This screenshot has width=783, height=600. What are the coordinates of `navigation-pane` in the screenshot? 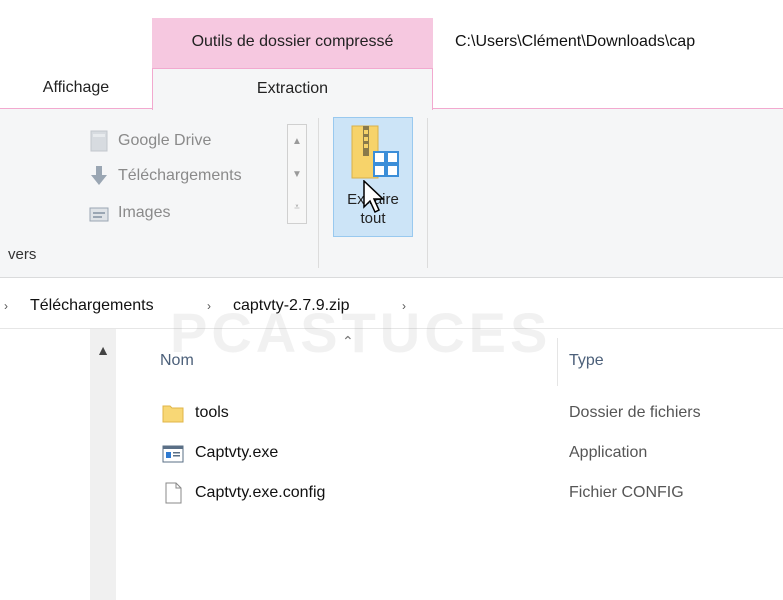 It's located at (44, 464).